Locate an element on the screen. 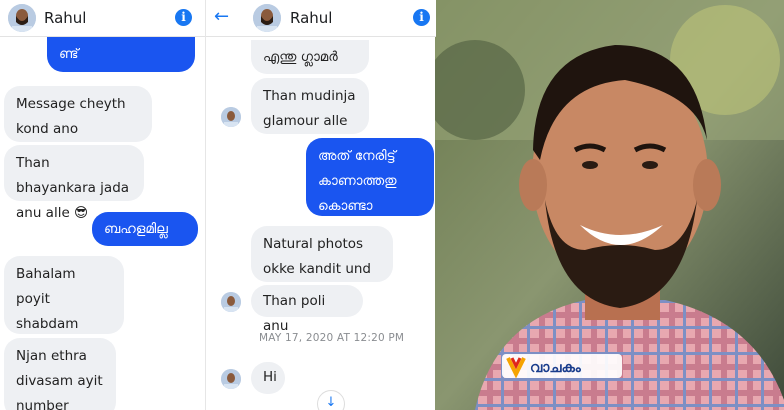 This screenshot has width=784, height=410. message-incoming: Than poli anu is located at coordinates (307, 309).